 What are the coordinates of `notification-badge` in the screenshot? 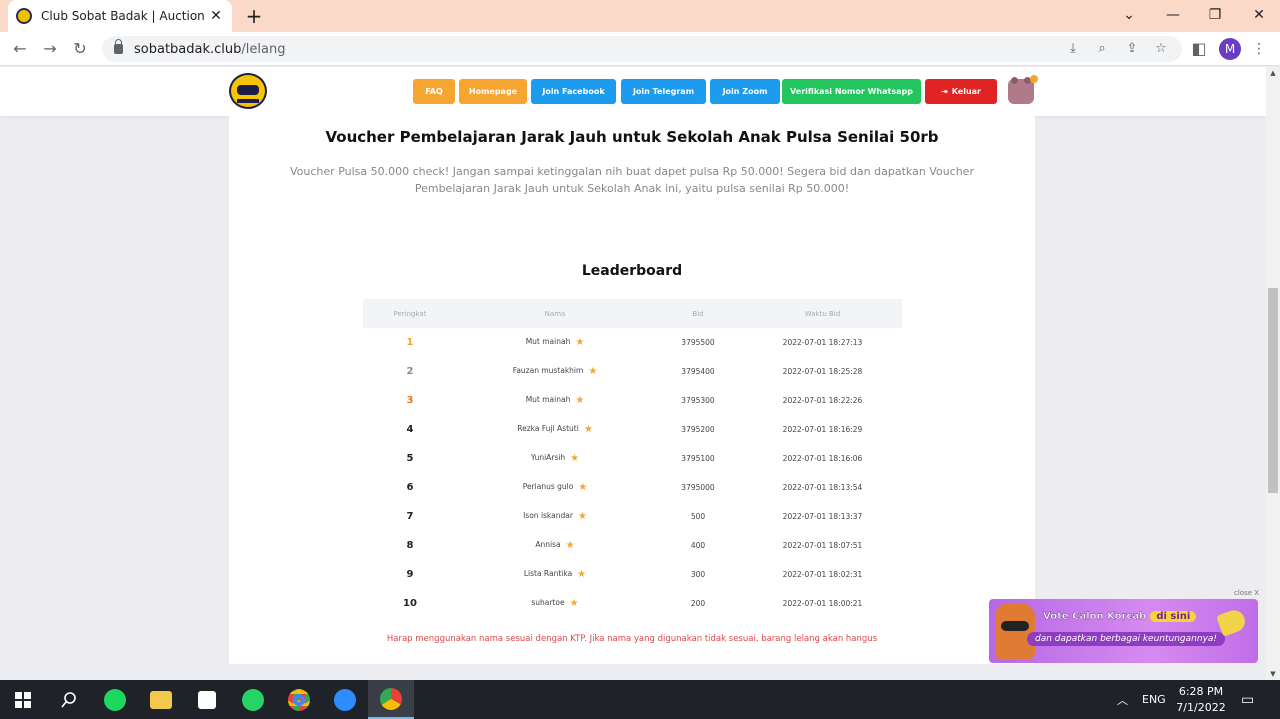 It's located at (1034, 79).